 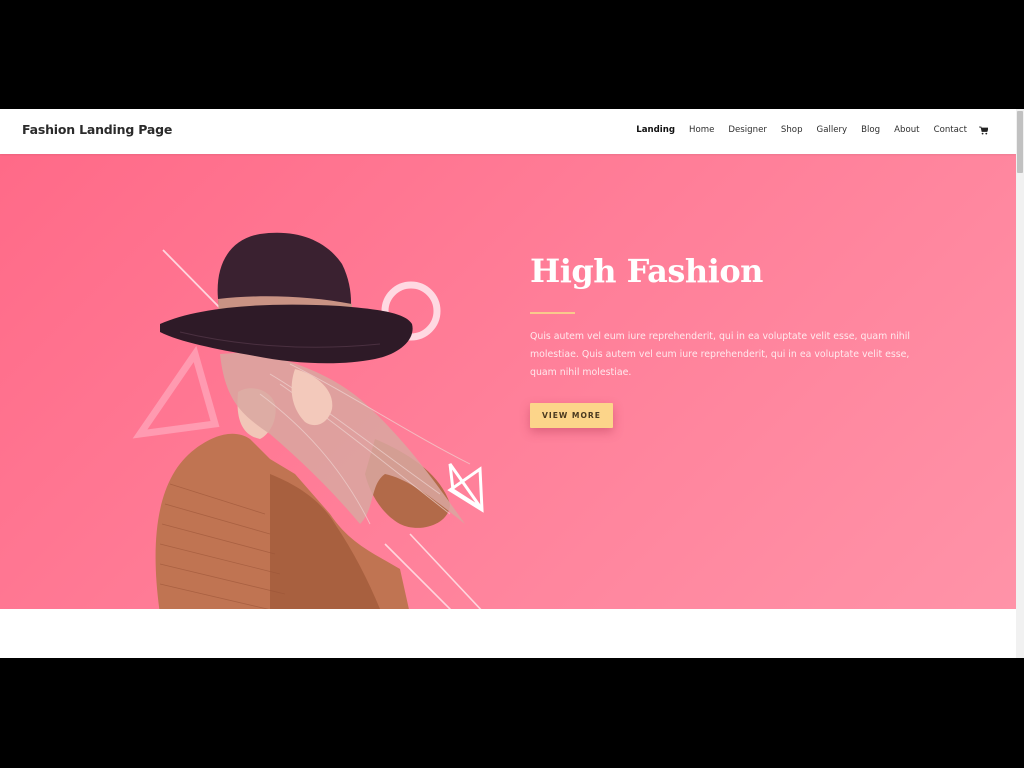 I want to click on view-more-button: VIEW MORE, so click(x=571, y=415).